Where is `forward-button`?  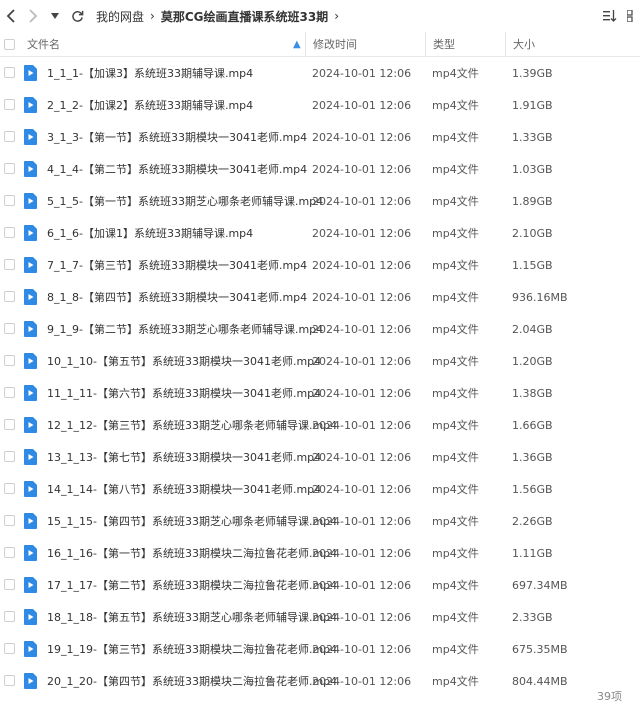 forward-button is located at coordinates (33, 16).